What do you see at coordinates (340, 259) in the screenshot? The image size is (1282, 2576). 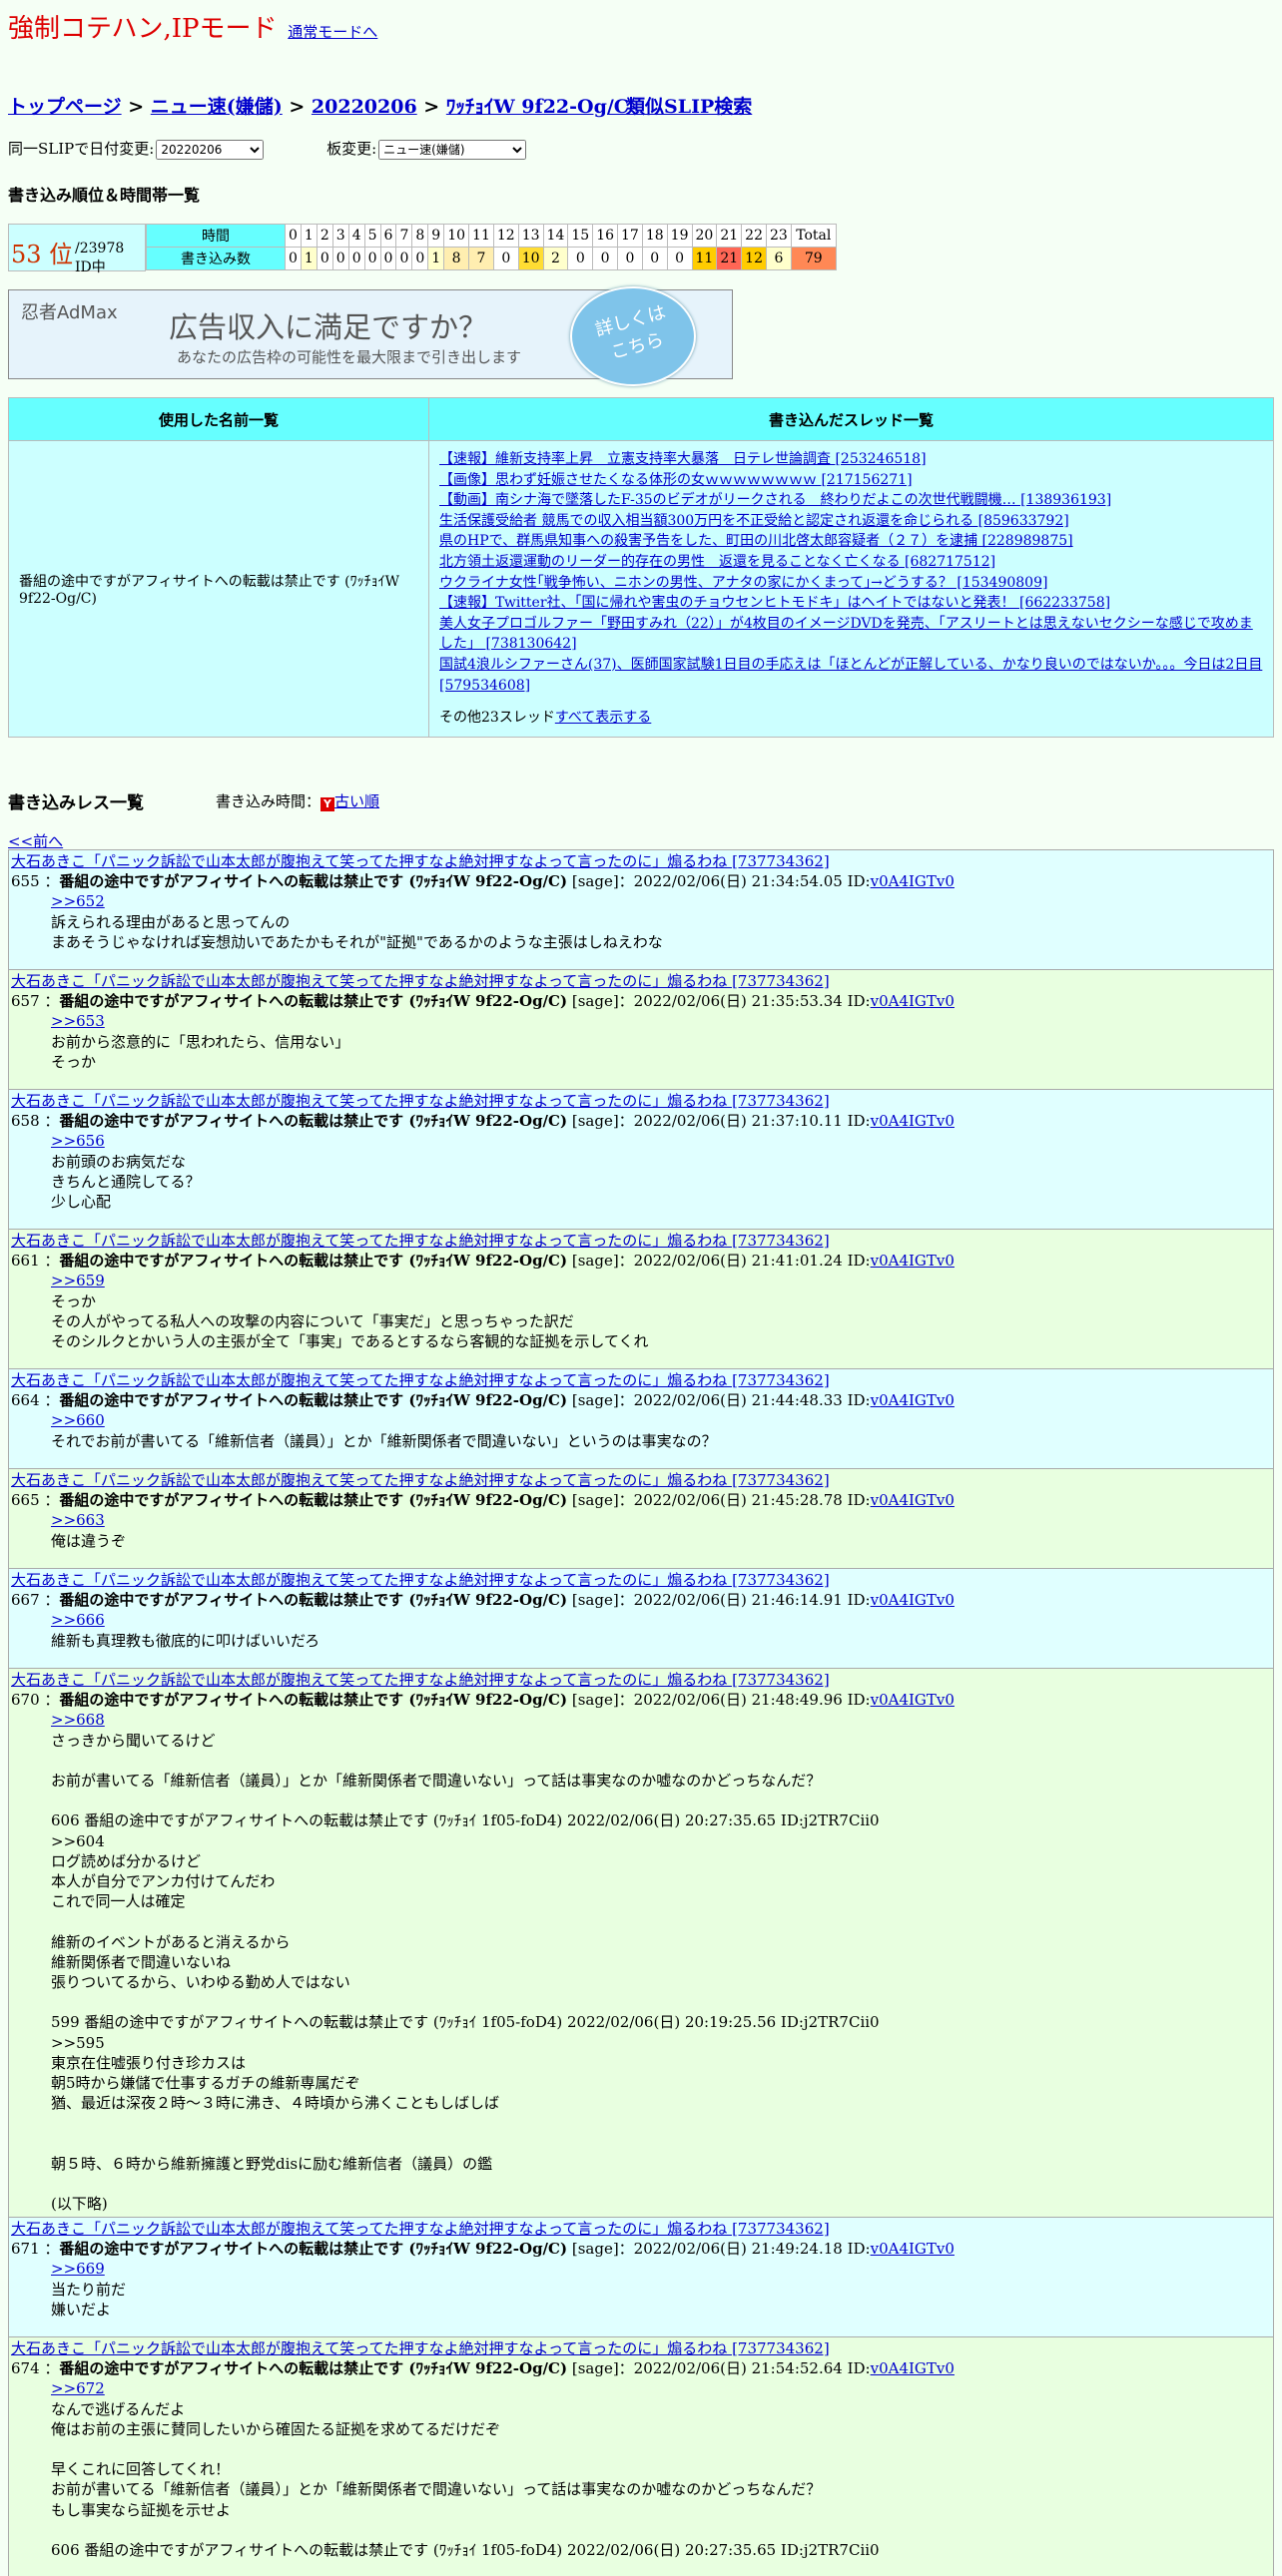 I see `hour-count-3: 0` at bounding box center [340, 259].